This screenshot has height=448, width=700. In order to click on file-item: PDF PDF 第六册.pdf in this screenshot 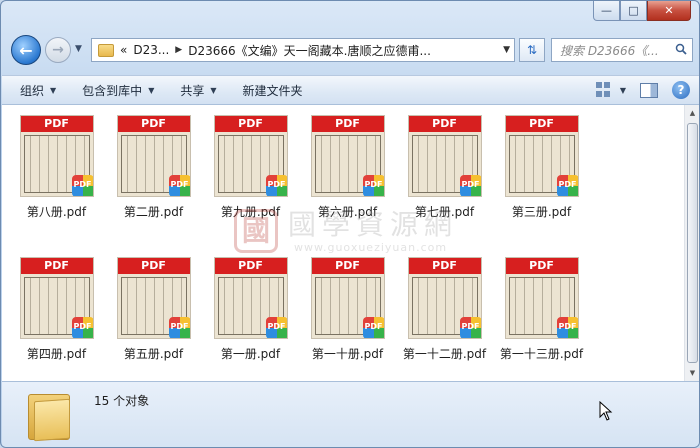, I will do `click(347, 184)`.